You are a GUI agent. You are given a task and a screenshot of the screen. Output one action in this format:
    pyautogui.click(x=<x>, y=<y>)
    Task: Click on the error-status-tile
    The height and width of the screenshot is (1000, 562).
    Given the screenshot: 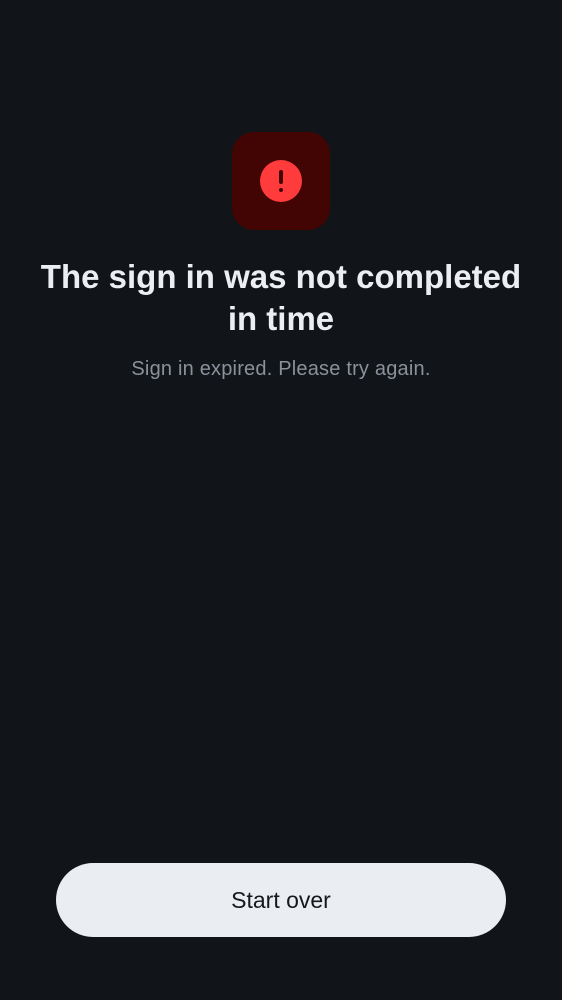 What is the action you would take?
    pyautogui.click(x=281, y=181)
    